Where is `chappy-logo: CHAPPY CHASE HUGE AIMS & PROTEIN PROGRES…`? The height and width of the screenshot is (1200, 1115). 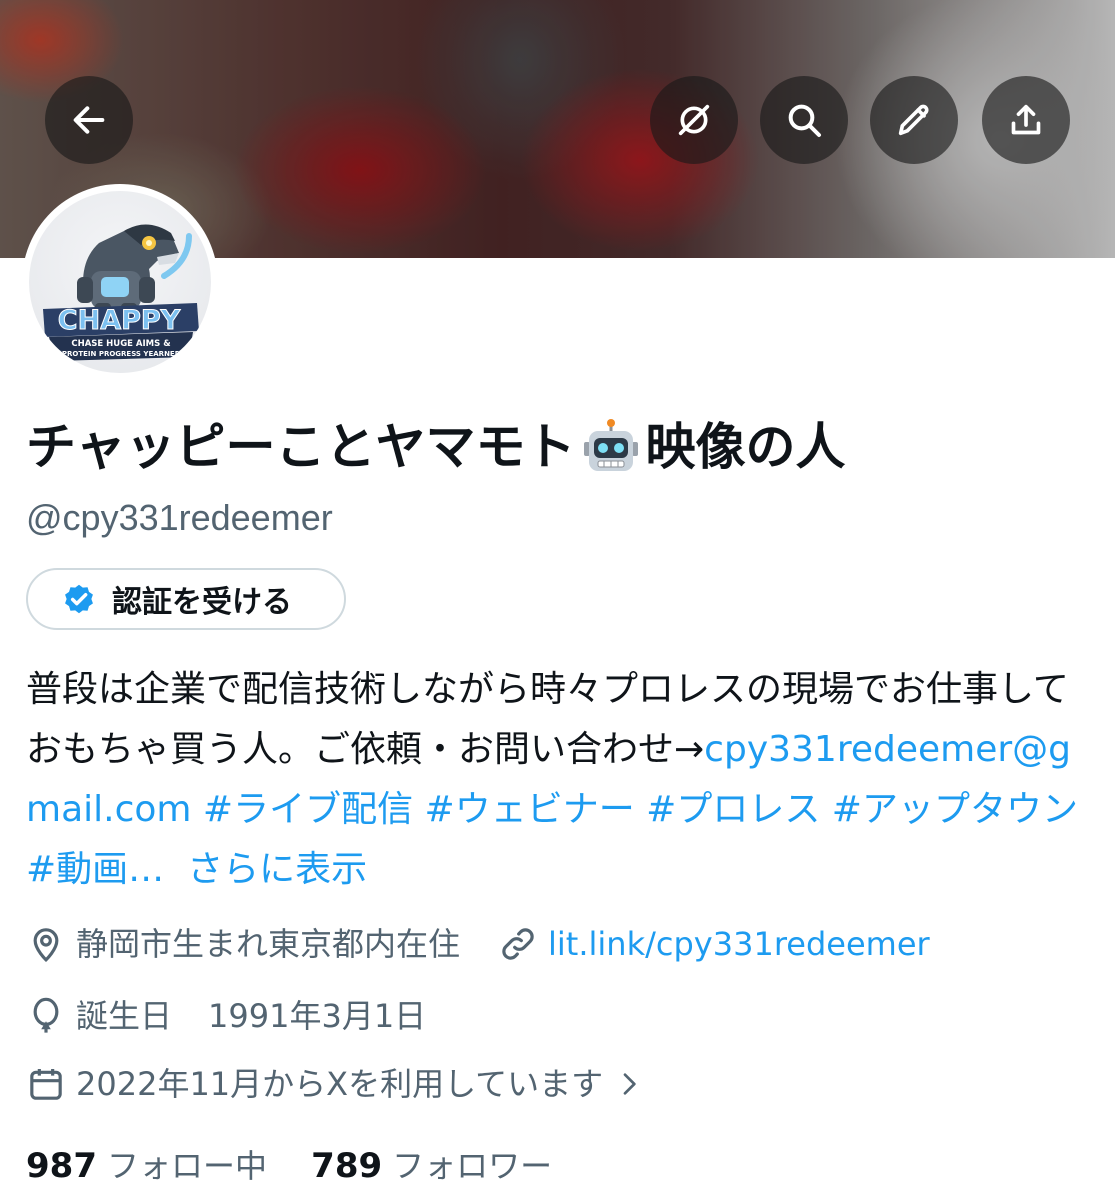
chappy-logo: CHAPPY CHASE HUGE AIMS & PROTEIN PROGRES… is located at coordinates (121, 292).